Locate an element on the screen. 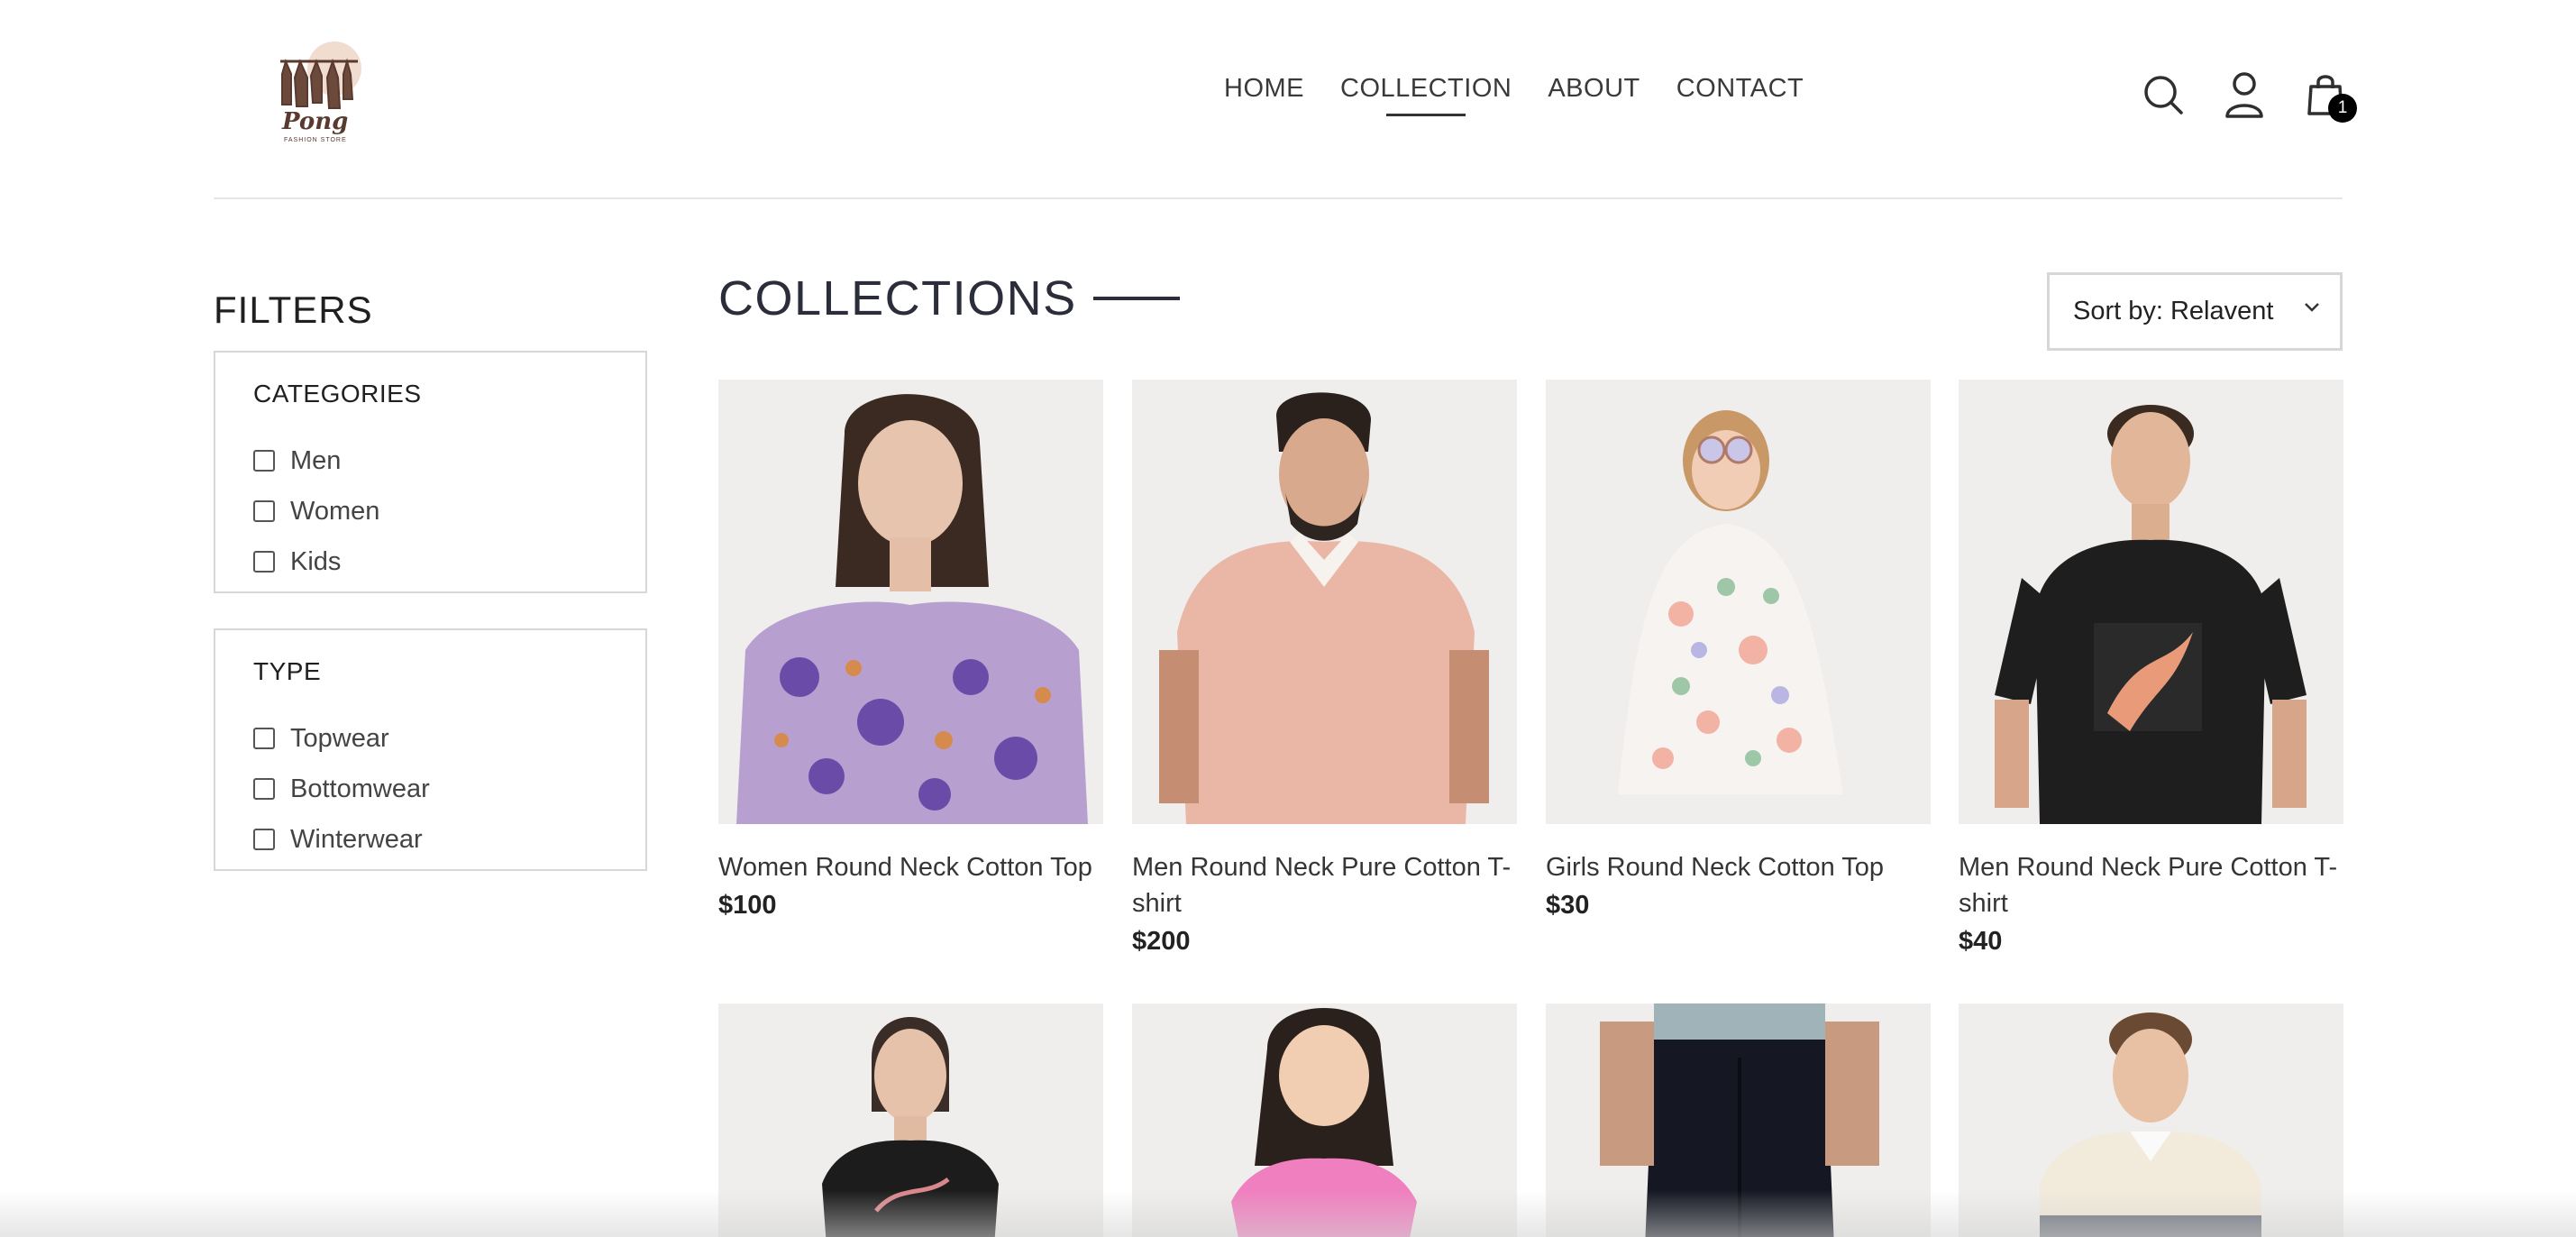  filter-option-winterwear: Winterwear is located at coordinates (431, 839).